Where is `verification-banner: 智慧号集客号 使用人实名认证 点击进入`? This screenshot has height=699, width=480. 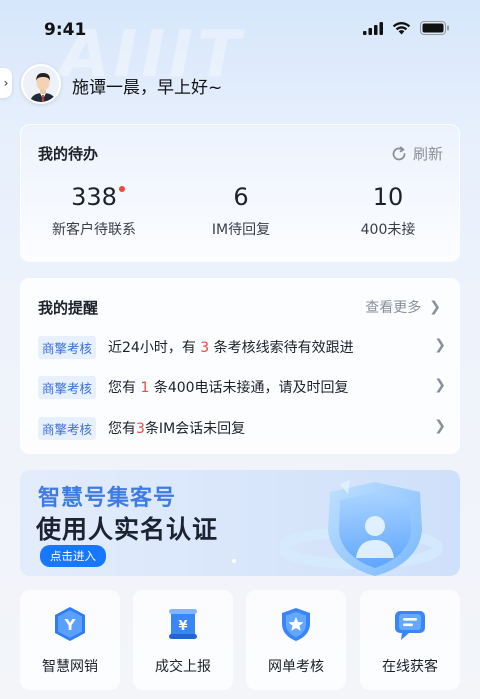 verification-banner: 智慧号集客号 使用人实名认证 点击进入 is located at coordinates (240, 523).